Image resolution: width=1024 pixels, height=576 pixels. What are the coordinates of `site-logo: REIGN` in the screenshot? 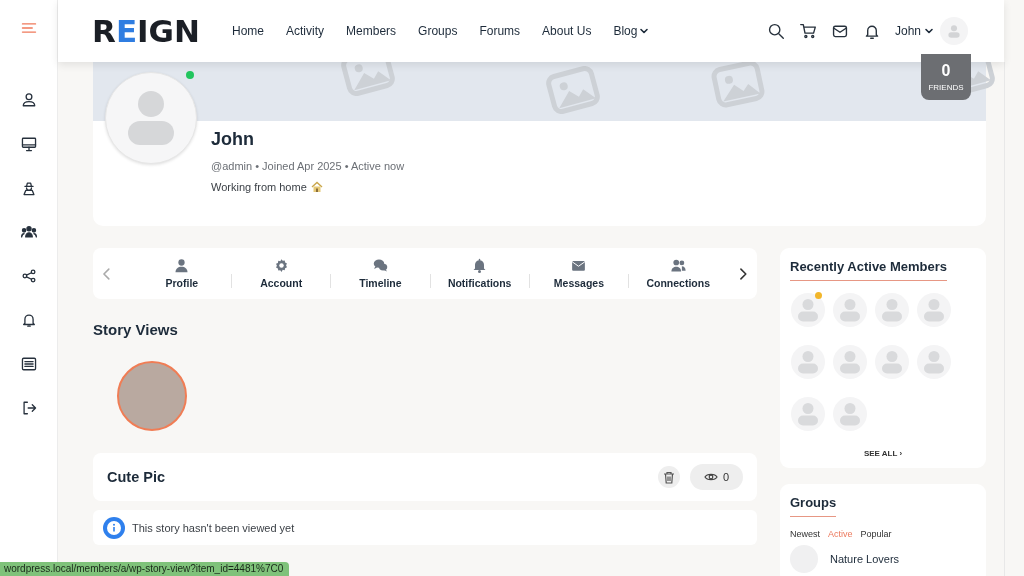 It's located at (146, 31).